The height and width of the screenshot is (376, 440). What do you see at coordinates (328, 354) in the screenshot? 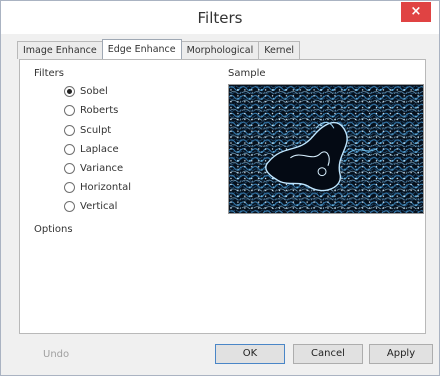
I see `cancel-button: Cancel` at bounding box center [328, 354].